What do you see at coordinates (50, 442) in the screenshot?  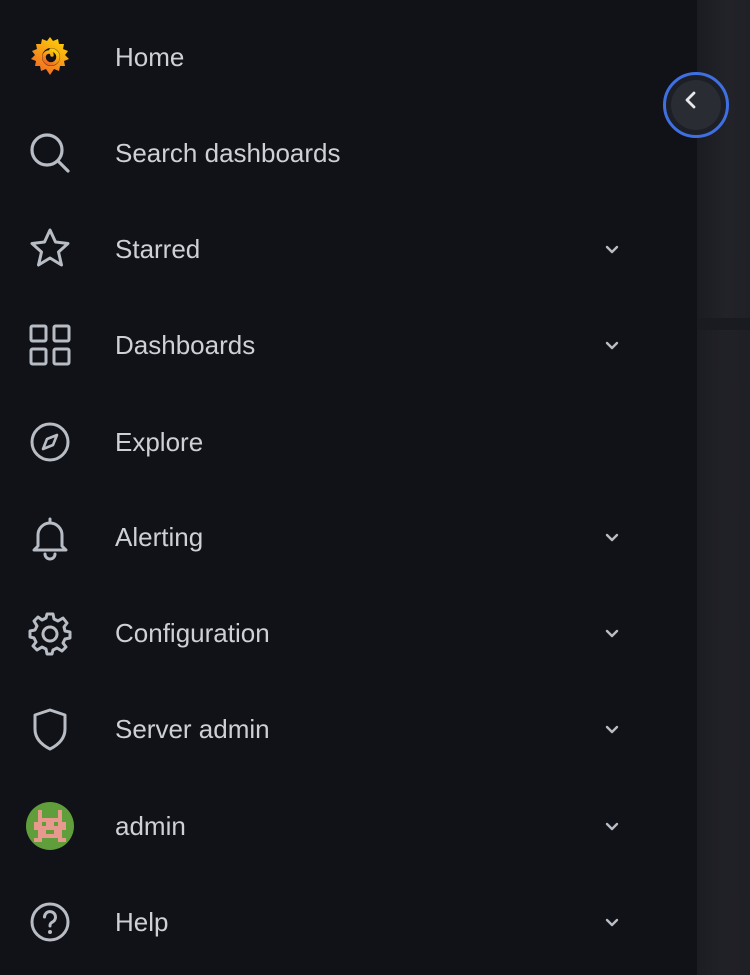 I see `compass-icon` at bounding box center [50, 442].